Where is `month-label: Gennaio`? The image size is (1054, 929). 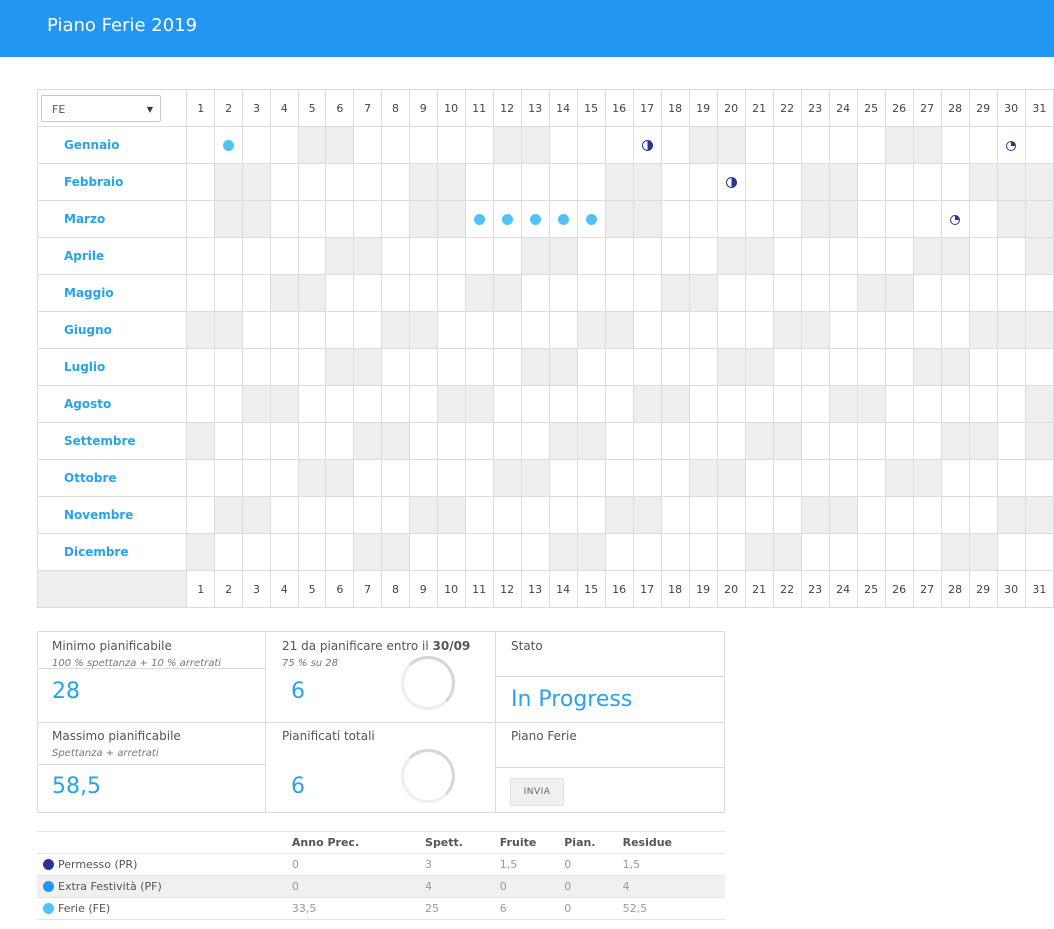 month-label: Gennaio is located at coordinates (112, 145).